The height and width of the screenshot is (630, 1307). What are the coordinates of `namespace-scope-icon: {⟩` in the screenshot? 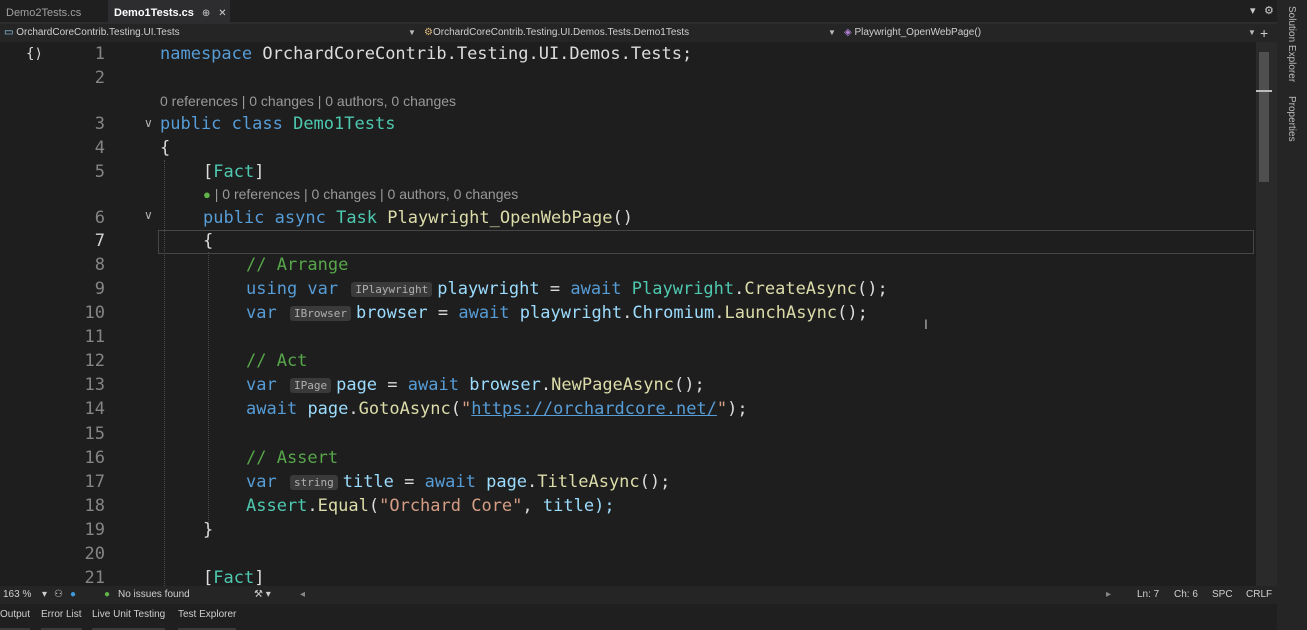 It's located at (34, 54).